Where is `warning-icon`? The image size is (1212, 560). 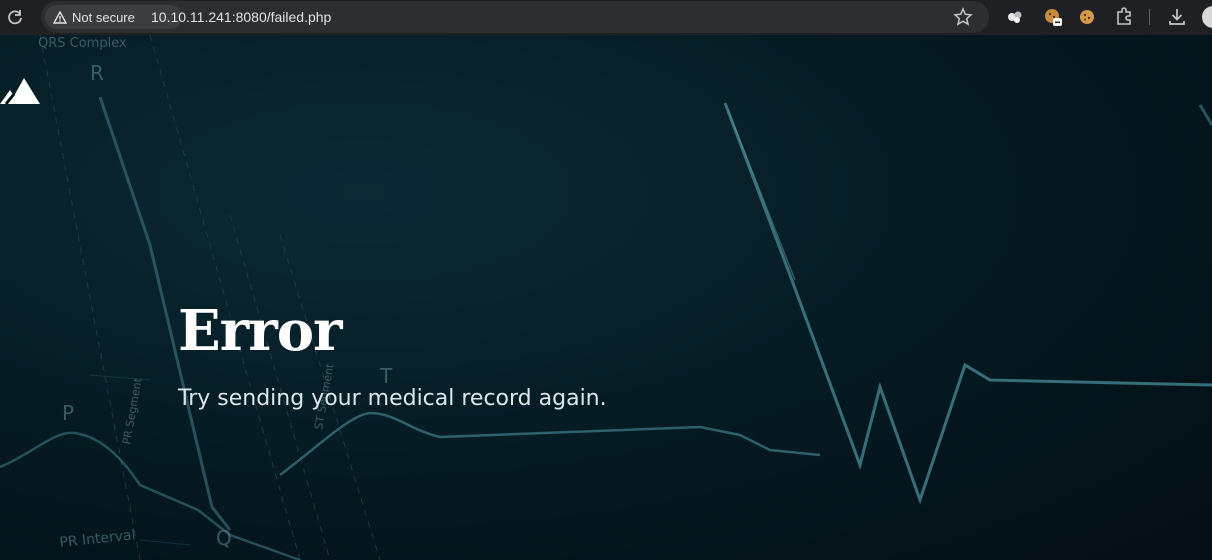
warning-icon is located at coordinates (60, 17).